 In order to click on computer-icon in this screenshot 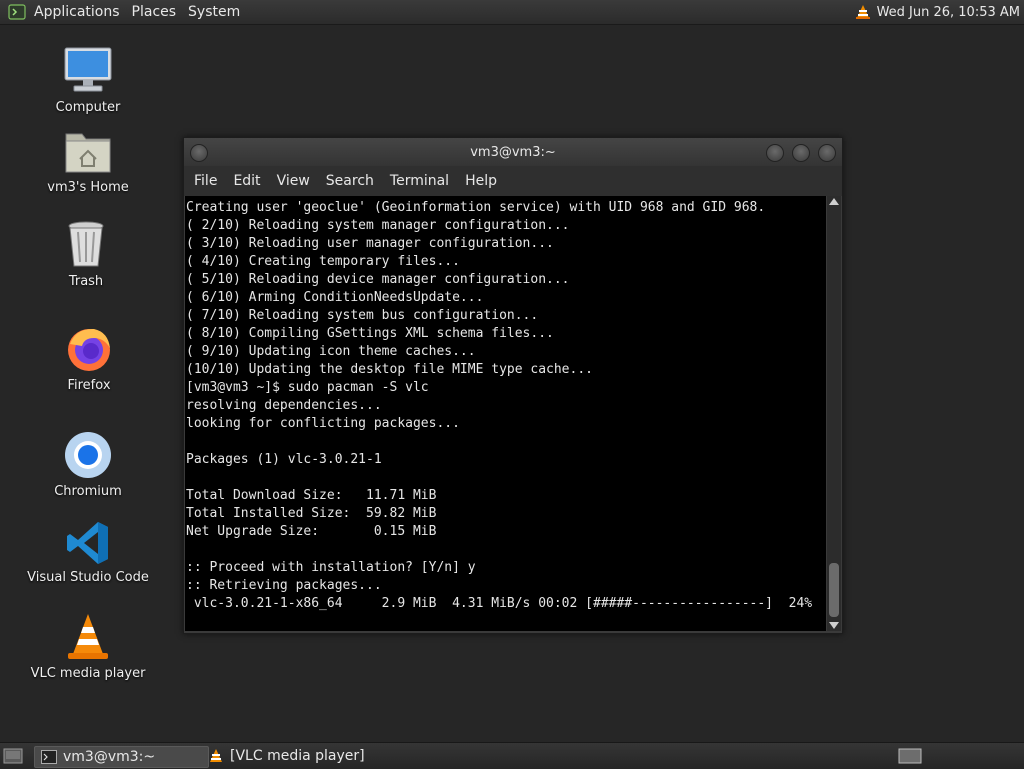, I will do `click(88, 69)`.